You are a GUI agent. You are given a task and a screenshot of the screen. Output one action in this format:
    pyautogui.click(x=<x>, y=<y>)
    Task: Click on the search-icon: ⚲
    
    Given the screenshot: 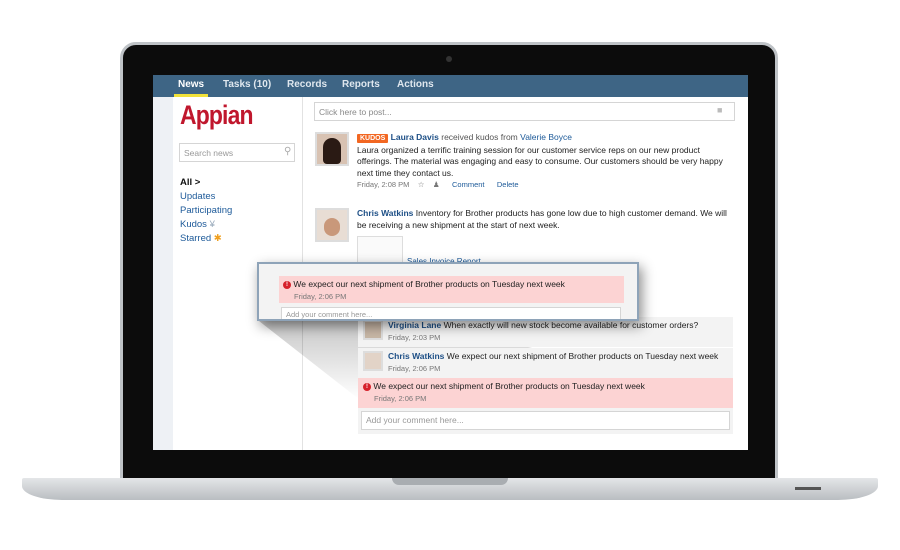 What is the action you would take?
    pyautogui.click(x=287, y=151)
    